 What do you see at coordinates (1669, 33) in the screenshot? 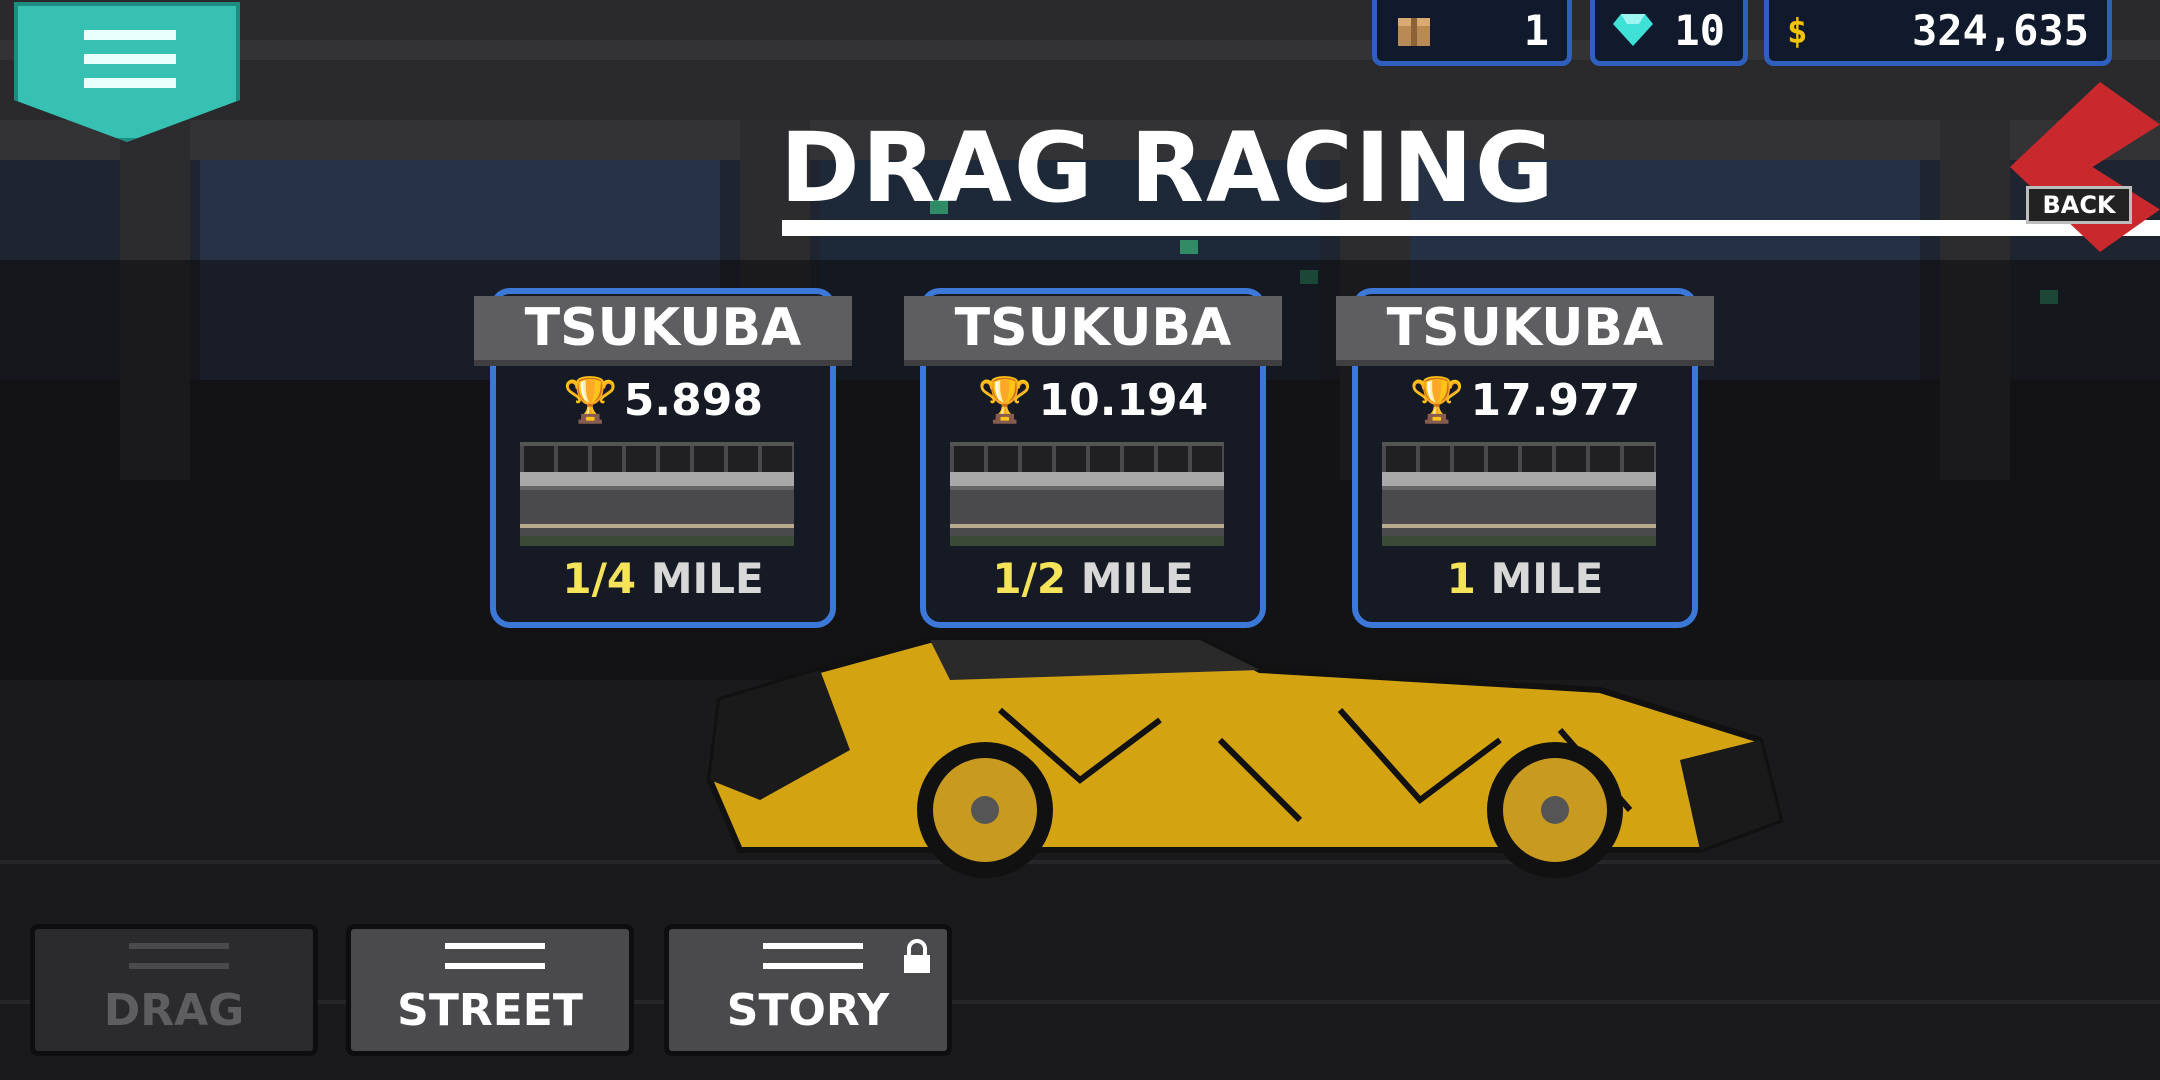
I see `diamonds-counter: 10` at bounding box center [1669, 33].